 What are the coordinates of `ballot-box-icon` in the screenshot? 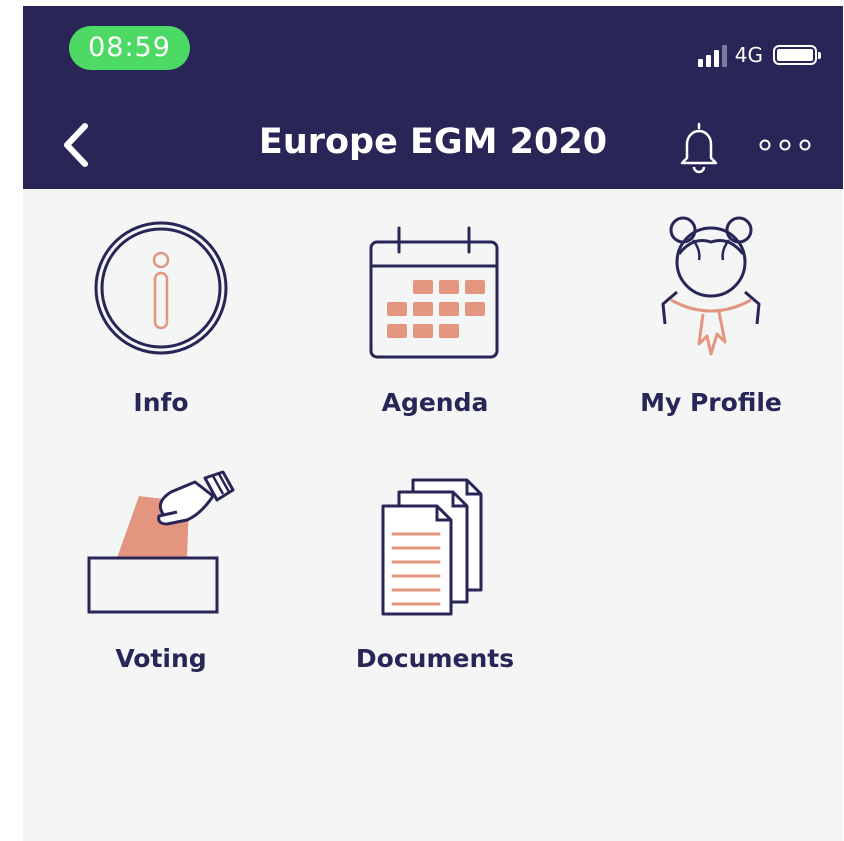 It's located at (161, 542).